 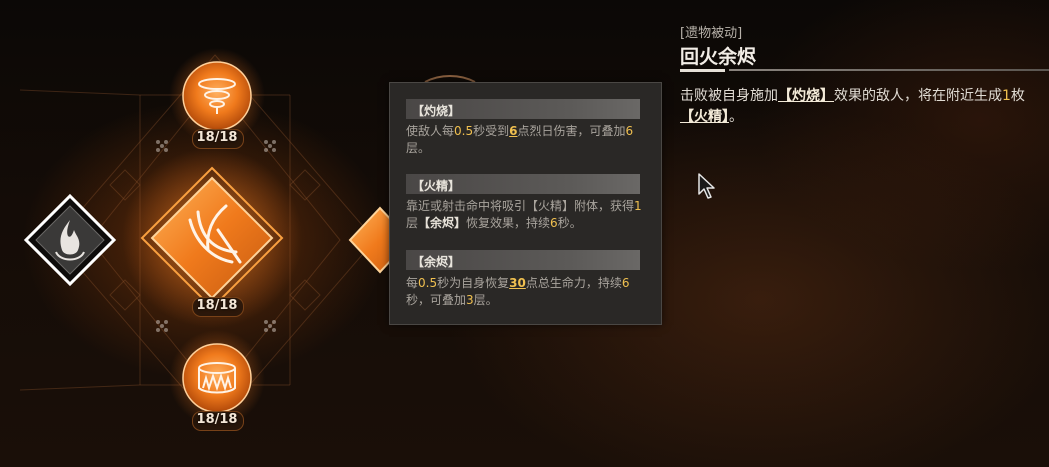 What do you see at coordinates (852, 106) in the screenshot?
I see `relic-description: 击败被自身施加【灼烧】效果的敌人，将在附近生成1枚【火精】。` at bounding box center [852, 106].